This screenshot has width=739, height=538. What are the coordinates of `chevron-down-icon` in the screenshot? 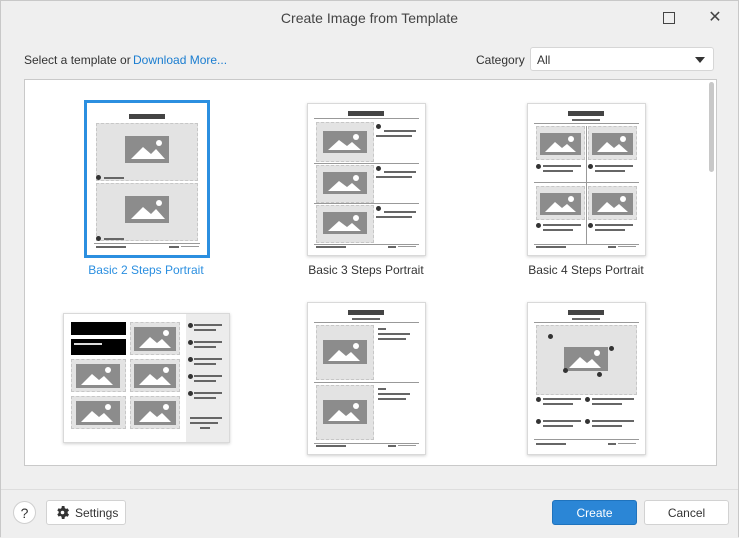 It's located at (700, 60).